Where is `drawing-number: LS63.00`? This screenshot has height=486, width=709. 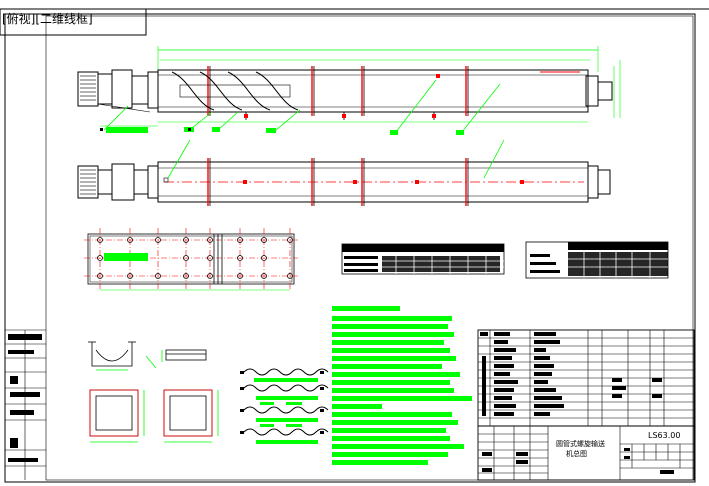
drawing-number: LS63.00 is located at coordinates (664, 435).